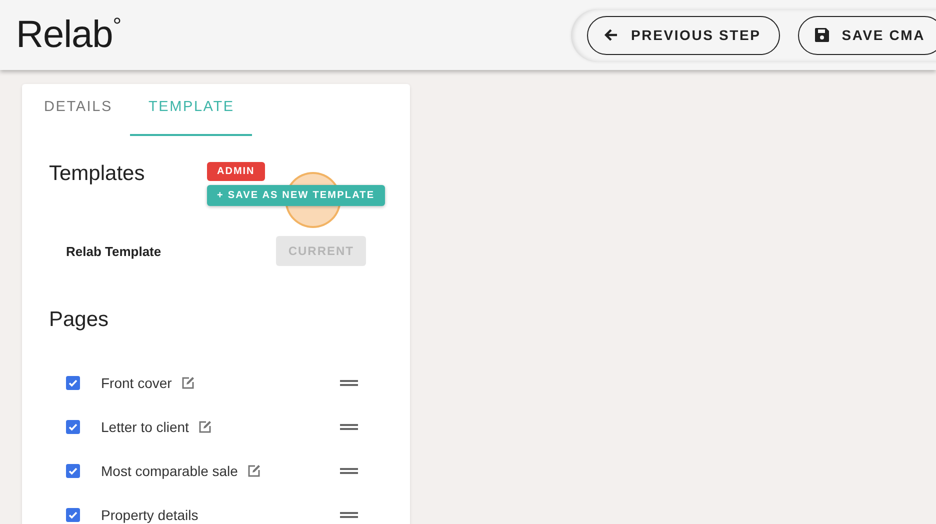 The image size is (936, 524). What do you see at coordinates (114, 251) in the screenshot?
I see `template-name: Relab Template` at bounding box center [114, 251].